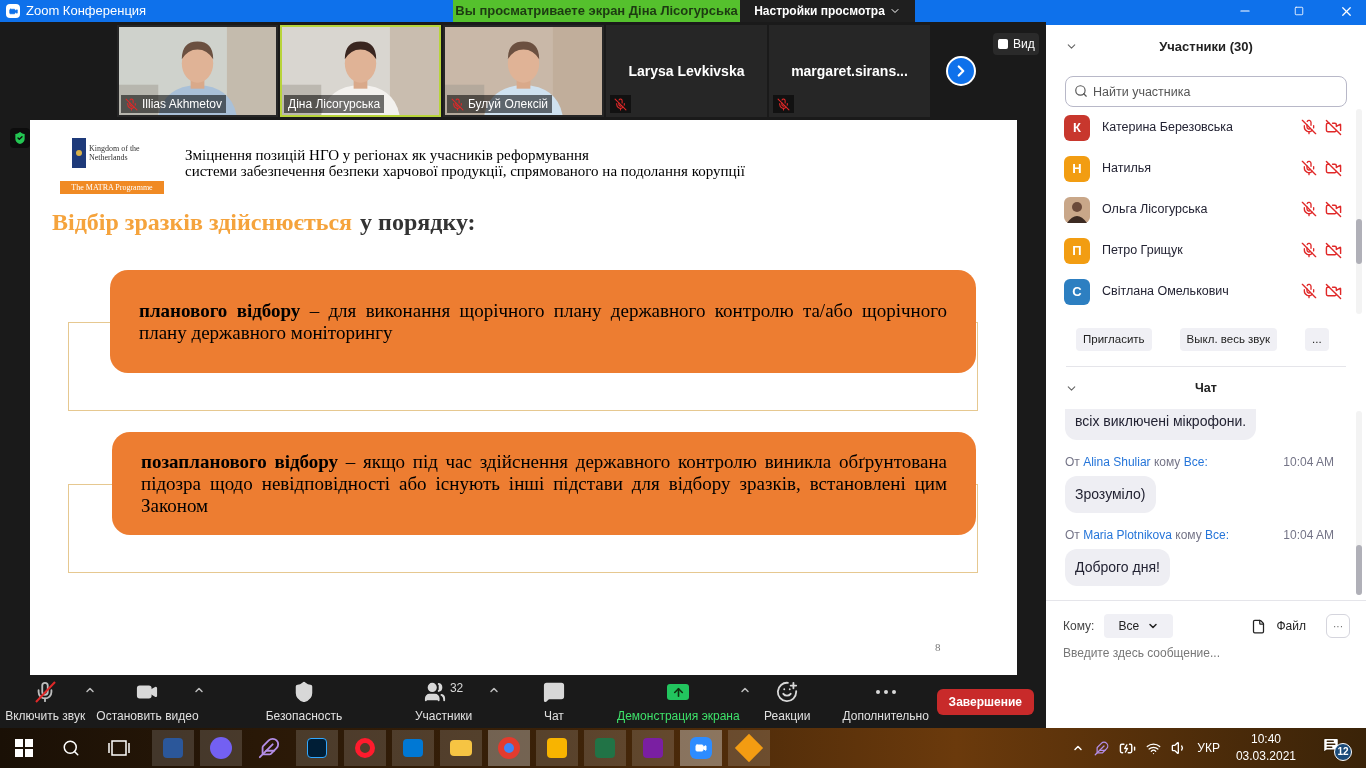 The image size is (1366, 768). I want to click on avatar: П, so click(1077, 250).